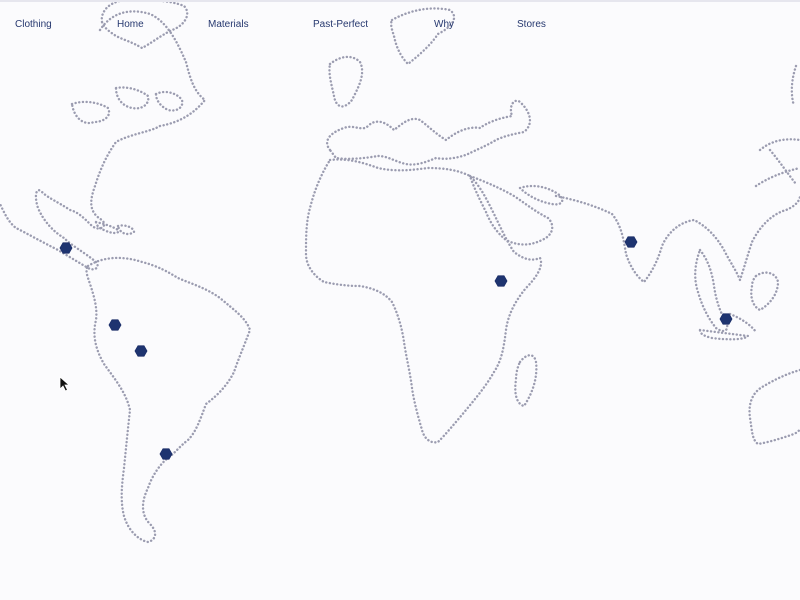 Image resolution: width=800 pixels, height=600 pixels. What do you see at coordinates (141, 351) in the screenshot?
I see `map-marker-bolivia` at bounding box center [141, 351].